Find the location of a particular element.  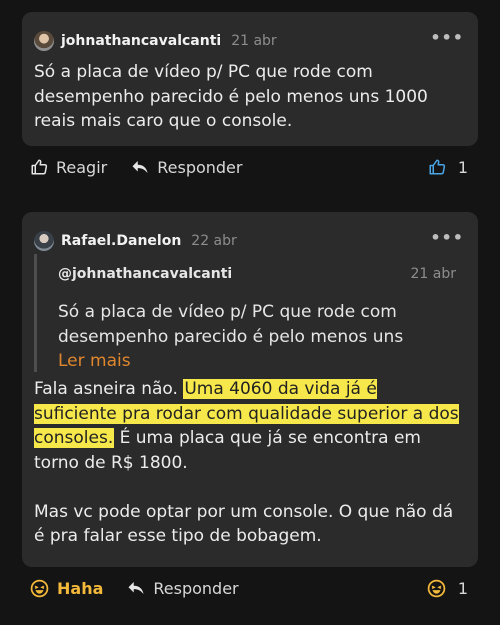

username: Rafael.Danelon is located at coordinates (121, 241).